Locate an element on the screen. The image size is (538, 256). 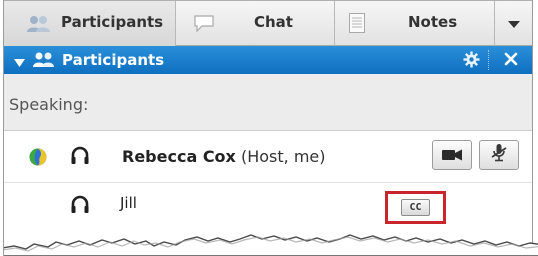
globe-icon is located at coordinates (38, 159).